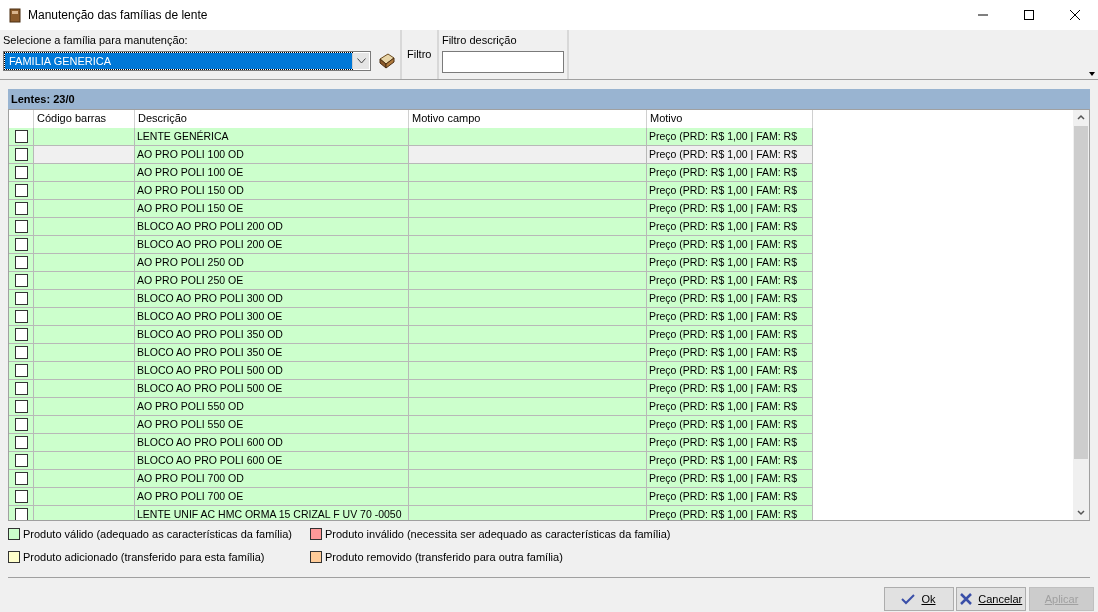 The width and height of the screenshot is (1098, 612). I want to click on table-cell: AO PRO POLI 100 OE, so click(272, 173).